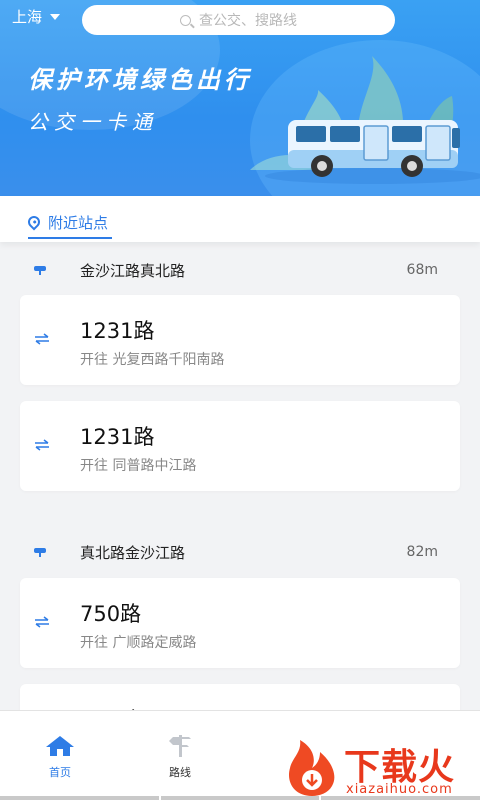 The width and height of the screenshot is (480, 800). What do you see at coordinates (133, 552) in the screenshot?
I see `station-name: 真北路金沙江路` at bounding box center [133, 552].